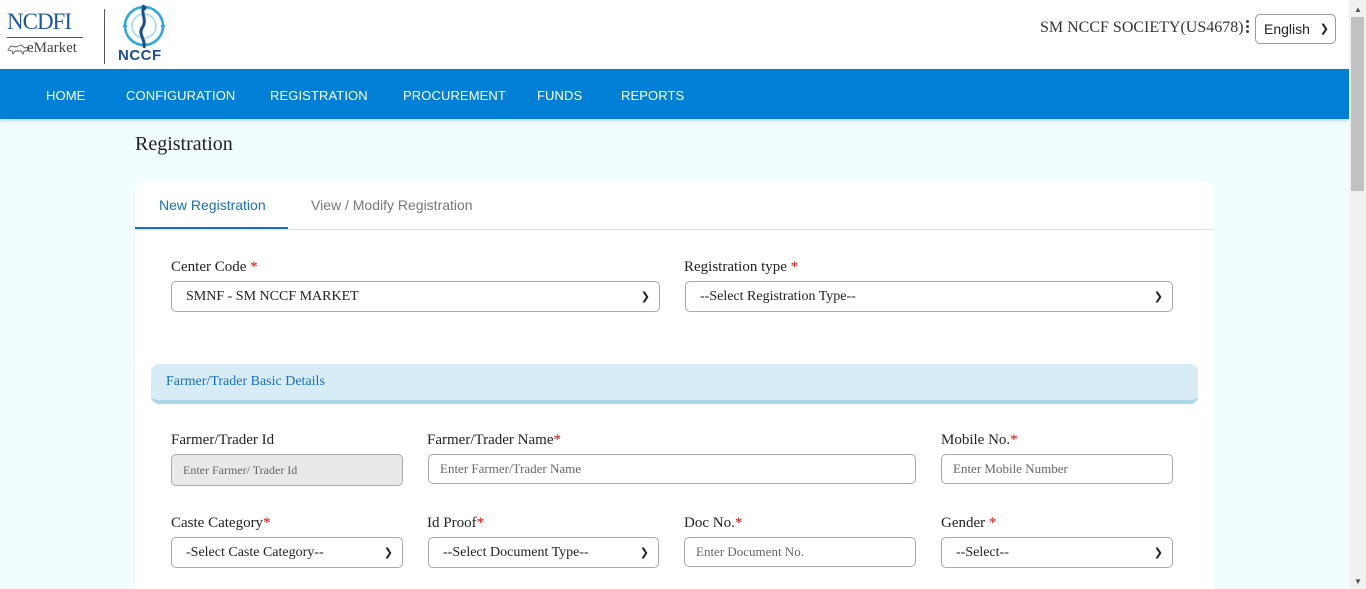  What do you see at coordinates (221, 523) in the screenshot?
I see `caste-category-label: Caste Category*` at bounding box center [221, 523].